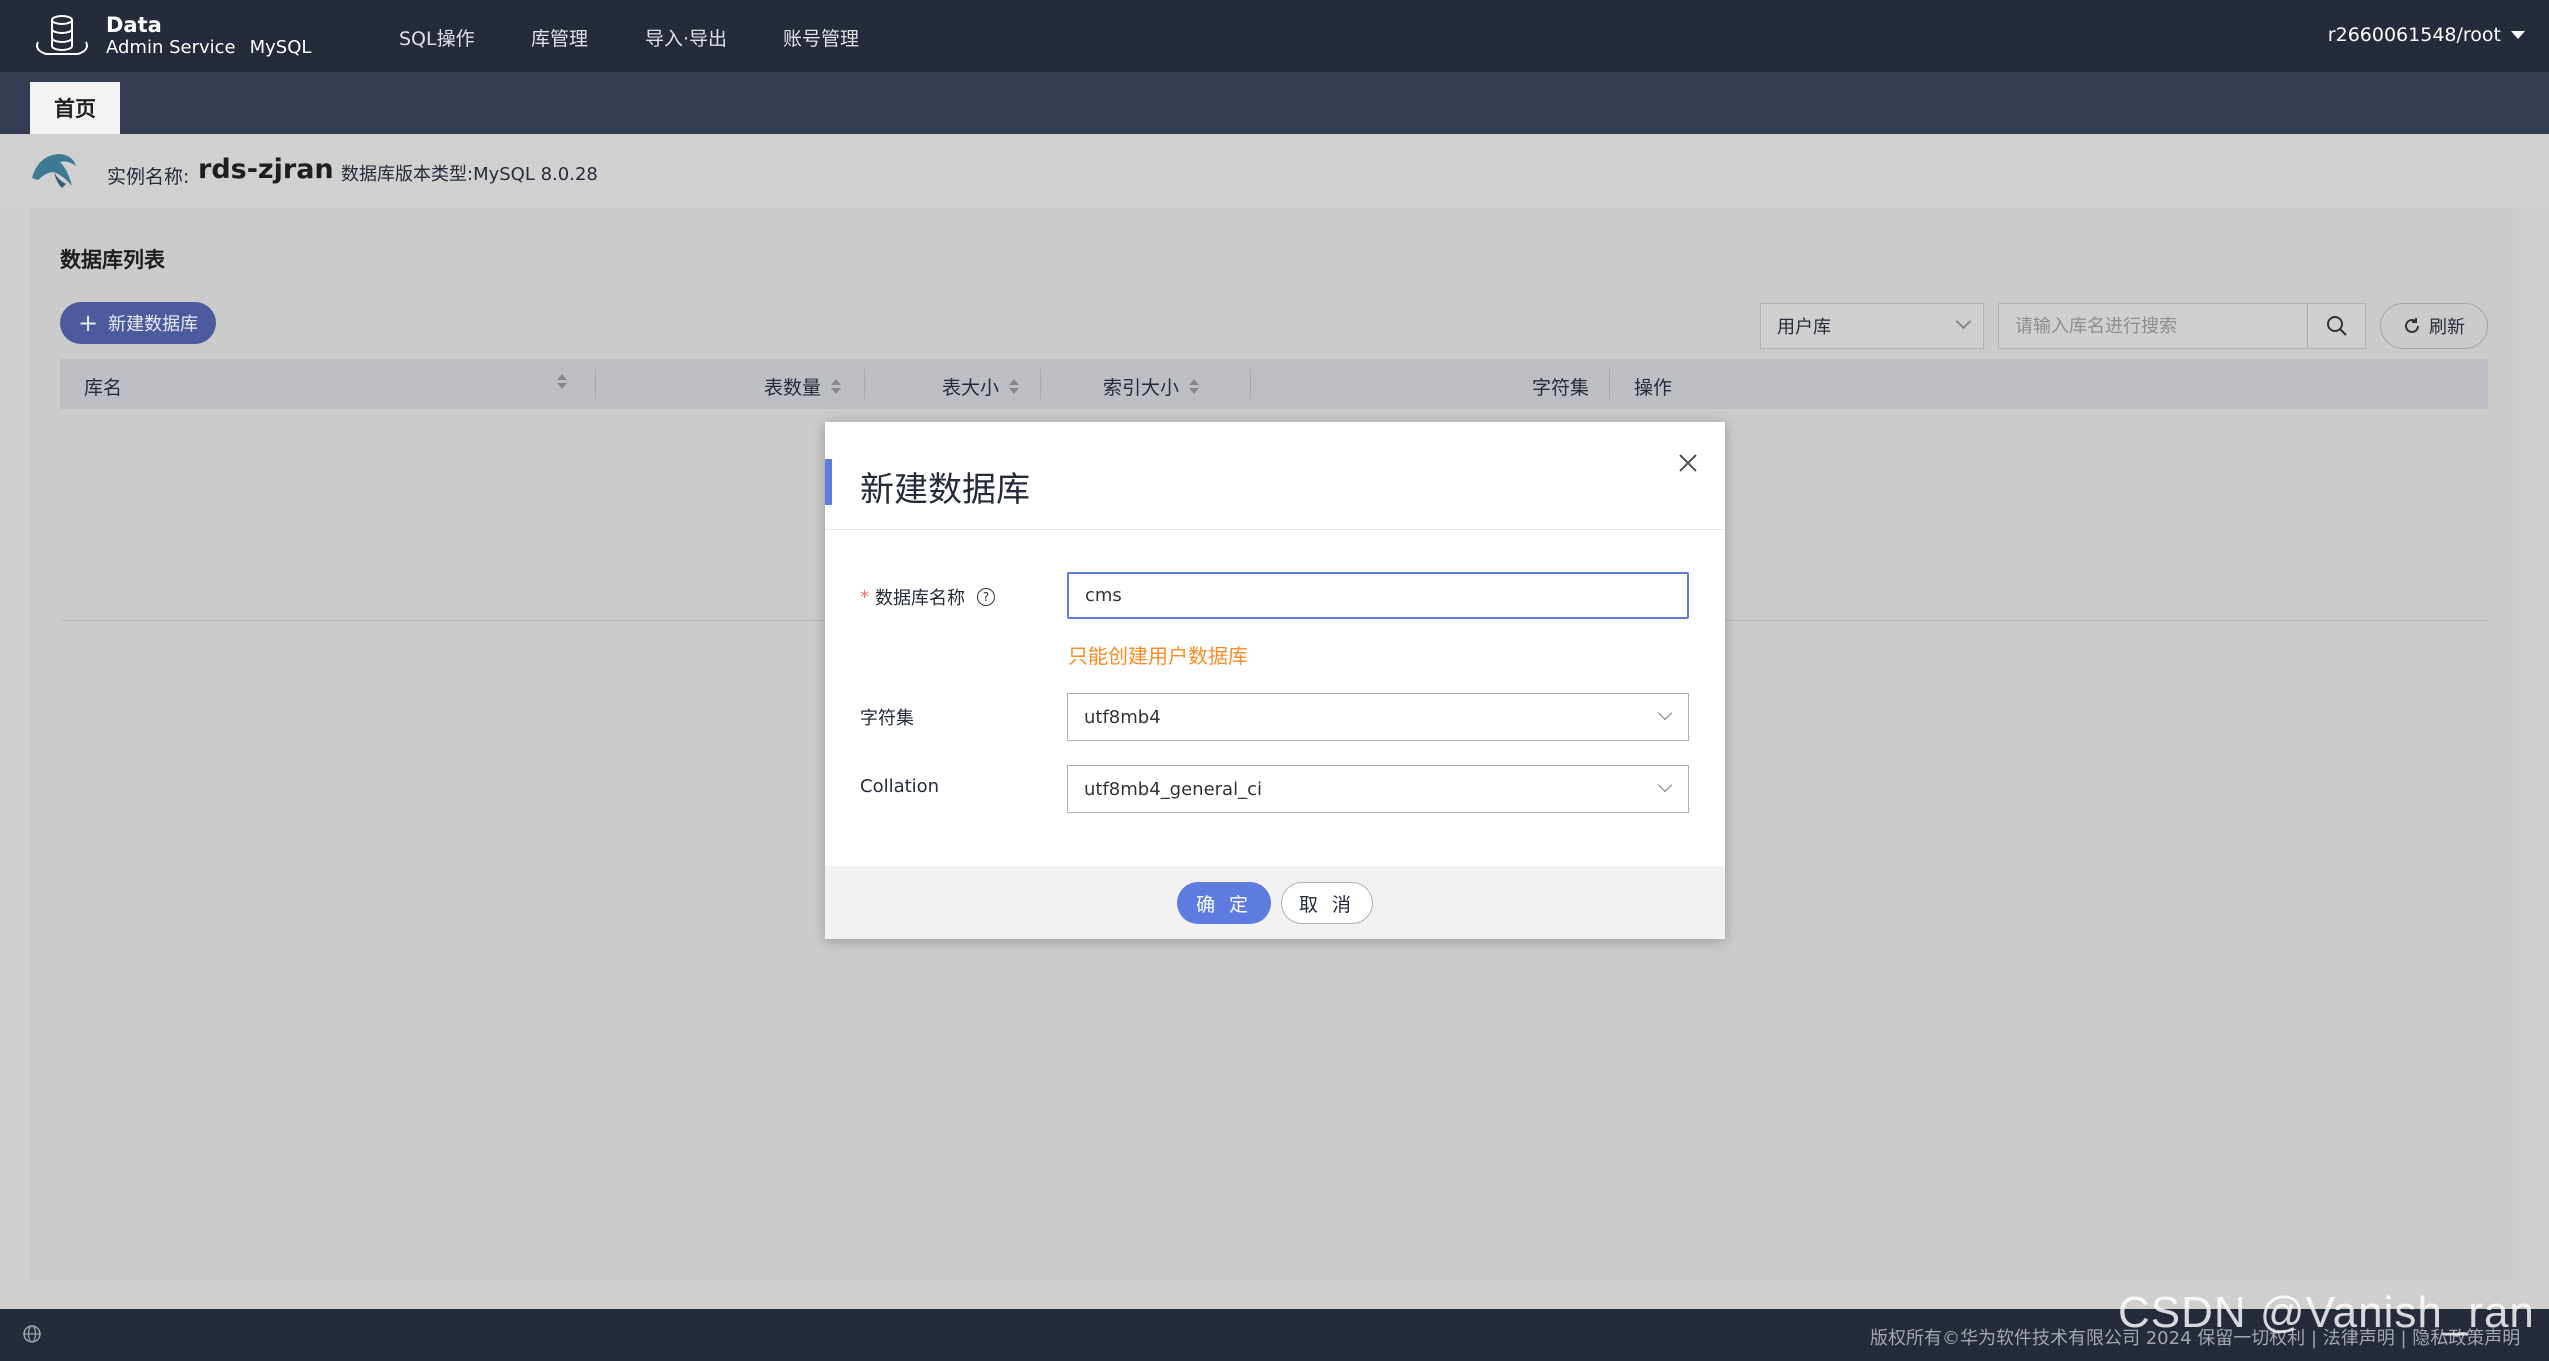  I want to click on plus-icon: +, so click(88, 323).